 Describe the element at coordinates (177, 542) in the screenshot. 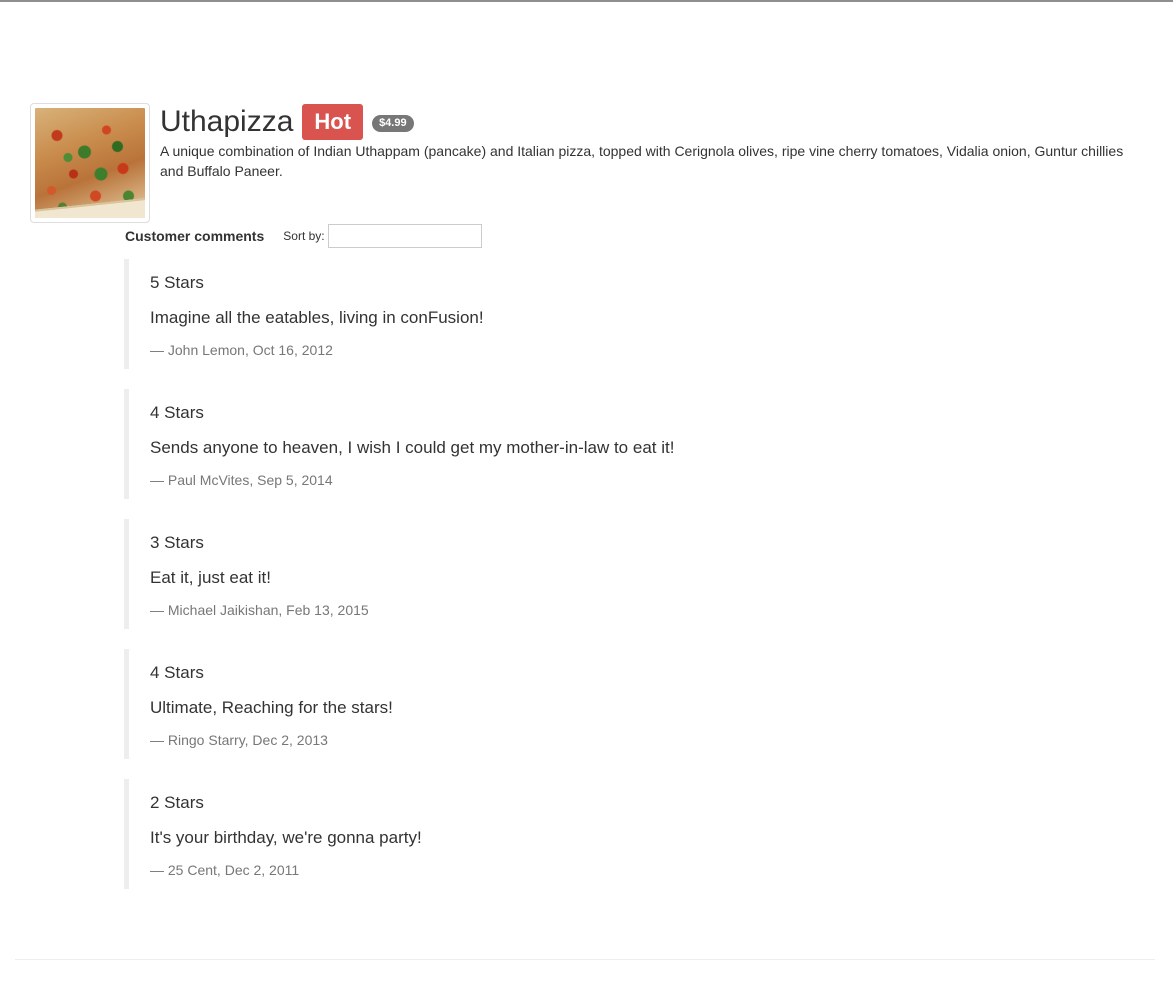

I see `comment-rating: 3 Stars` at that location.